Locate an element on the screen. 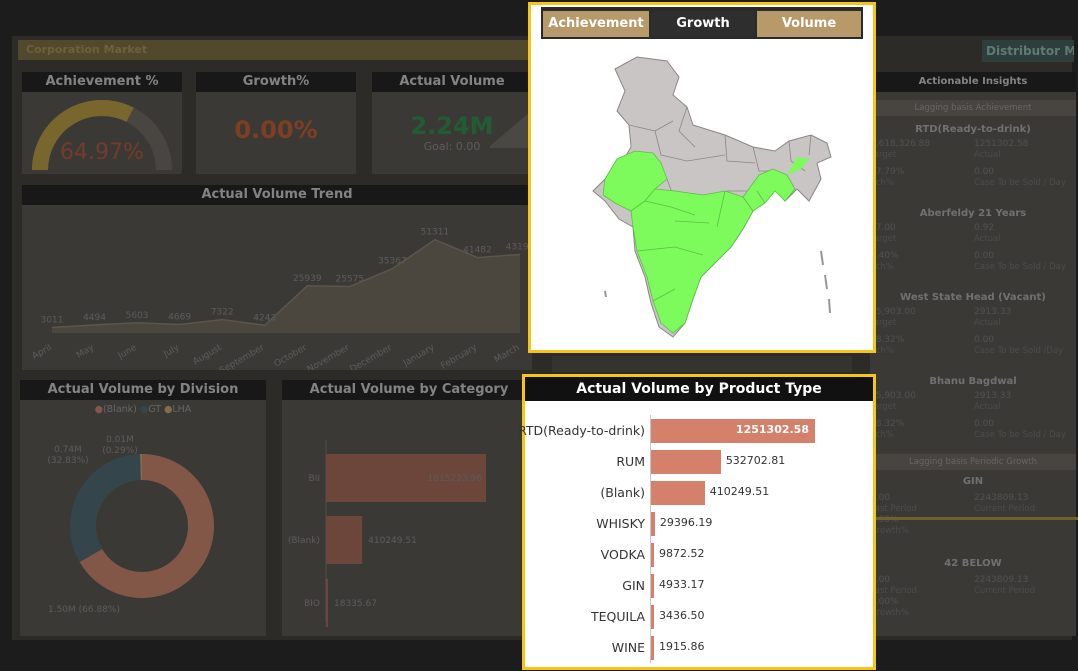  product-row: GIN 4933.17 is located at coordinates (698, 586).